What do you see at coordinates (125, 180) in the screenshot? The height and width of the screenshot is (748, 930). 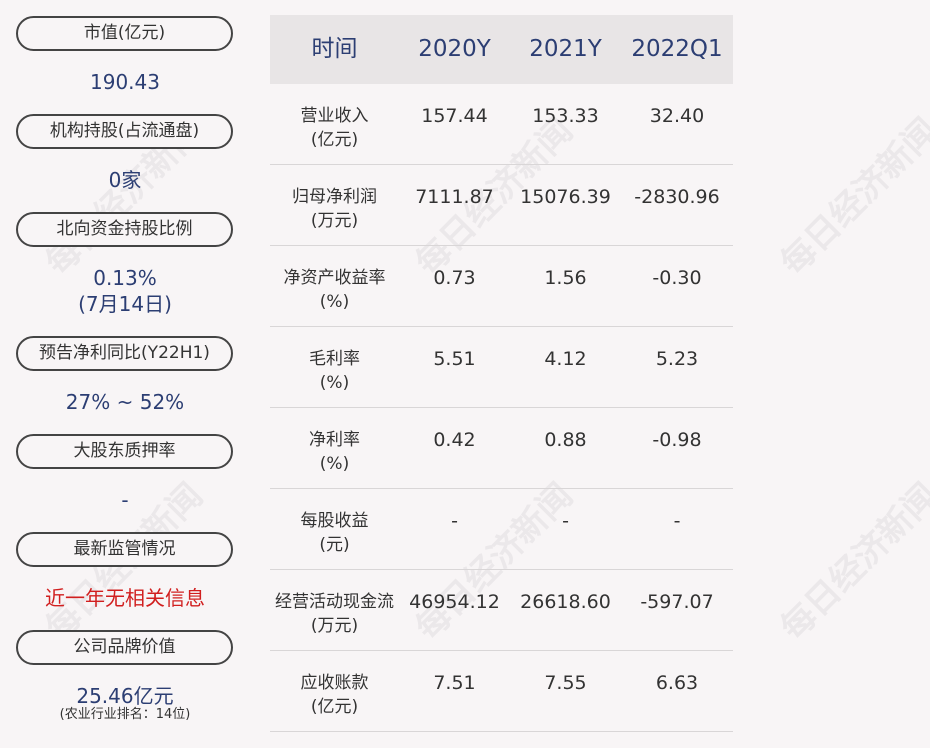 I see `institutional-holding-value: 0家` at bounding box center [125, 180].